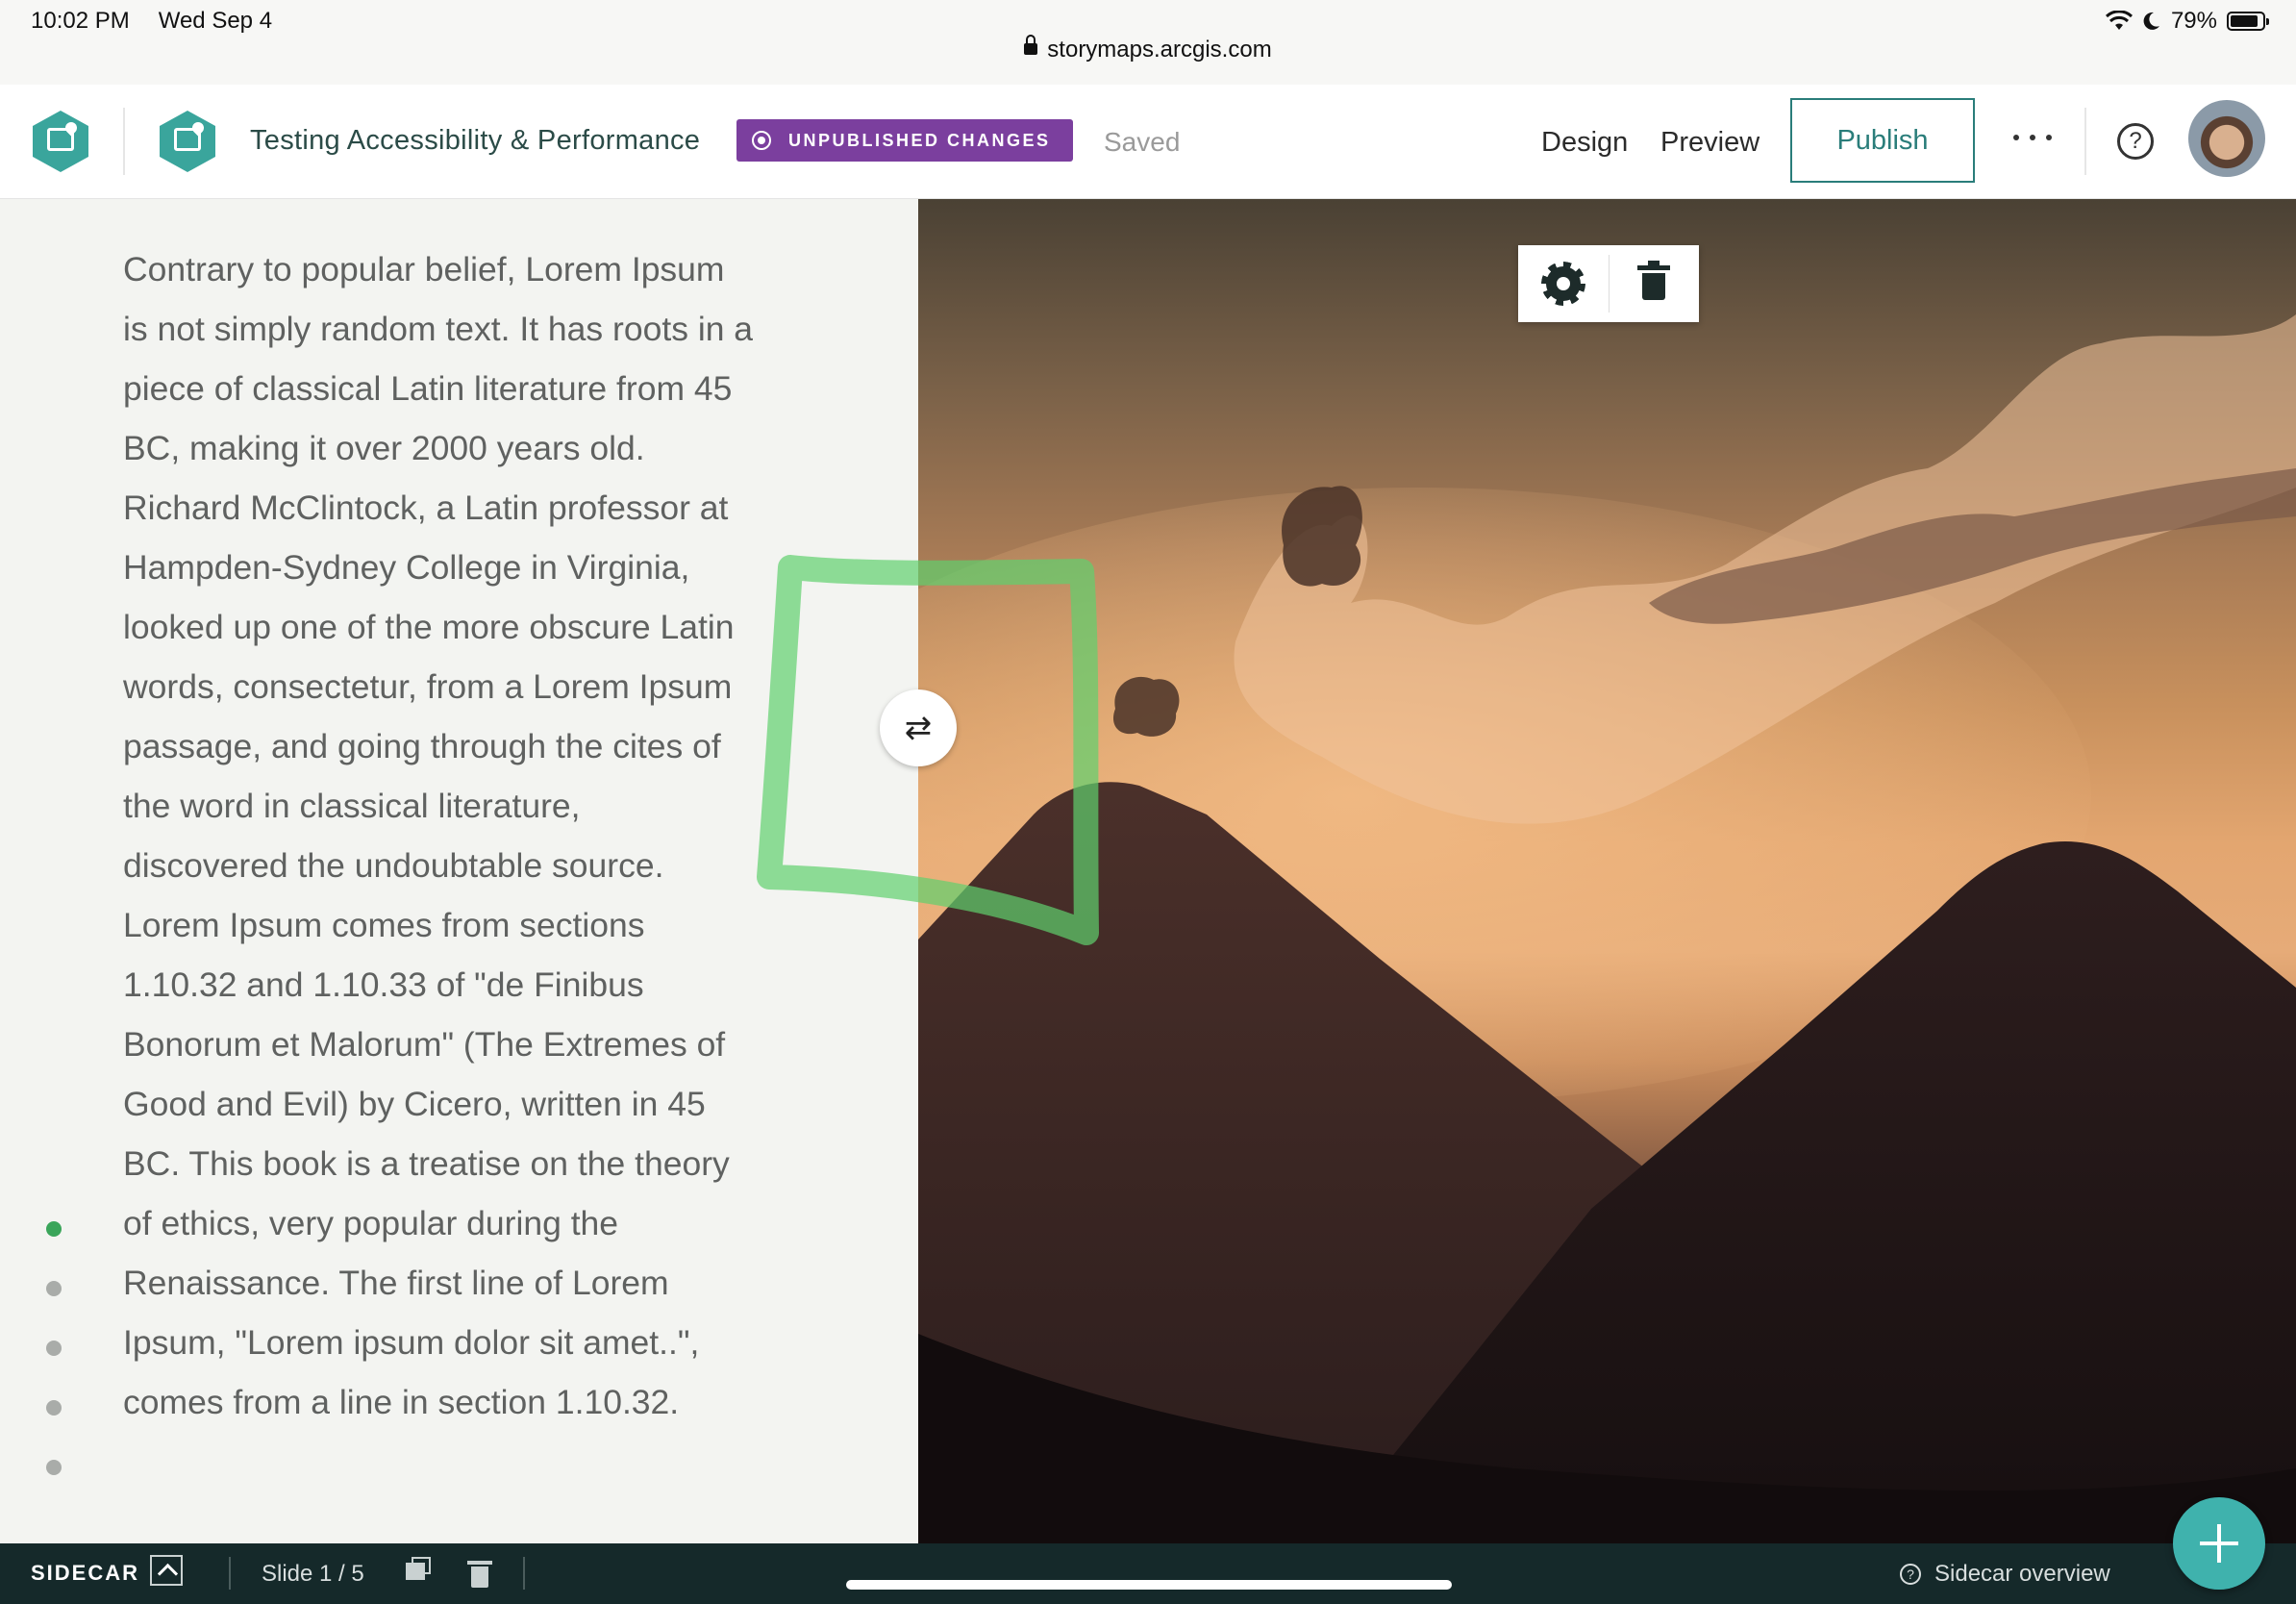 This screenshot has height=1604, width=2296. Describe the element at coordinates (414, 1104) in the screenshot. I see `narrative-line: Good and Evil) by Cicero, written in 45` at that location.